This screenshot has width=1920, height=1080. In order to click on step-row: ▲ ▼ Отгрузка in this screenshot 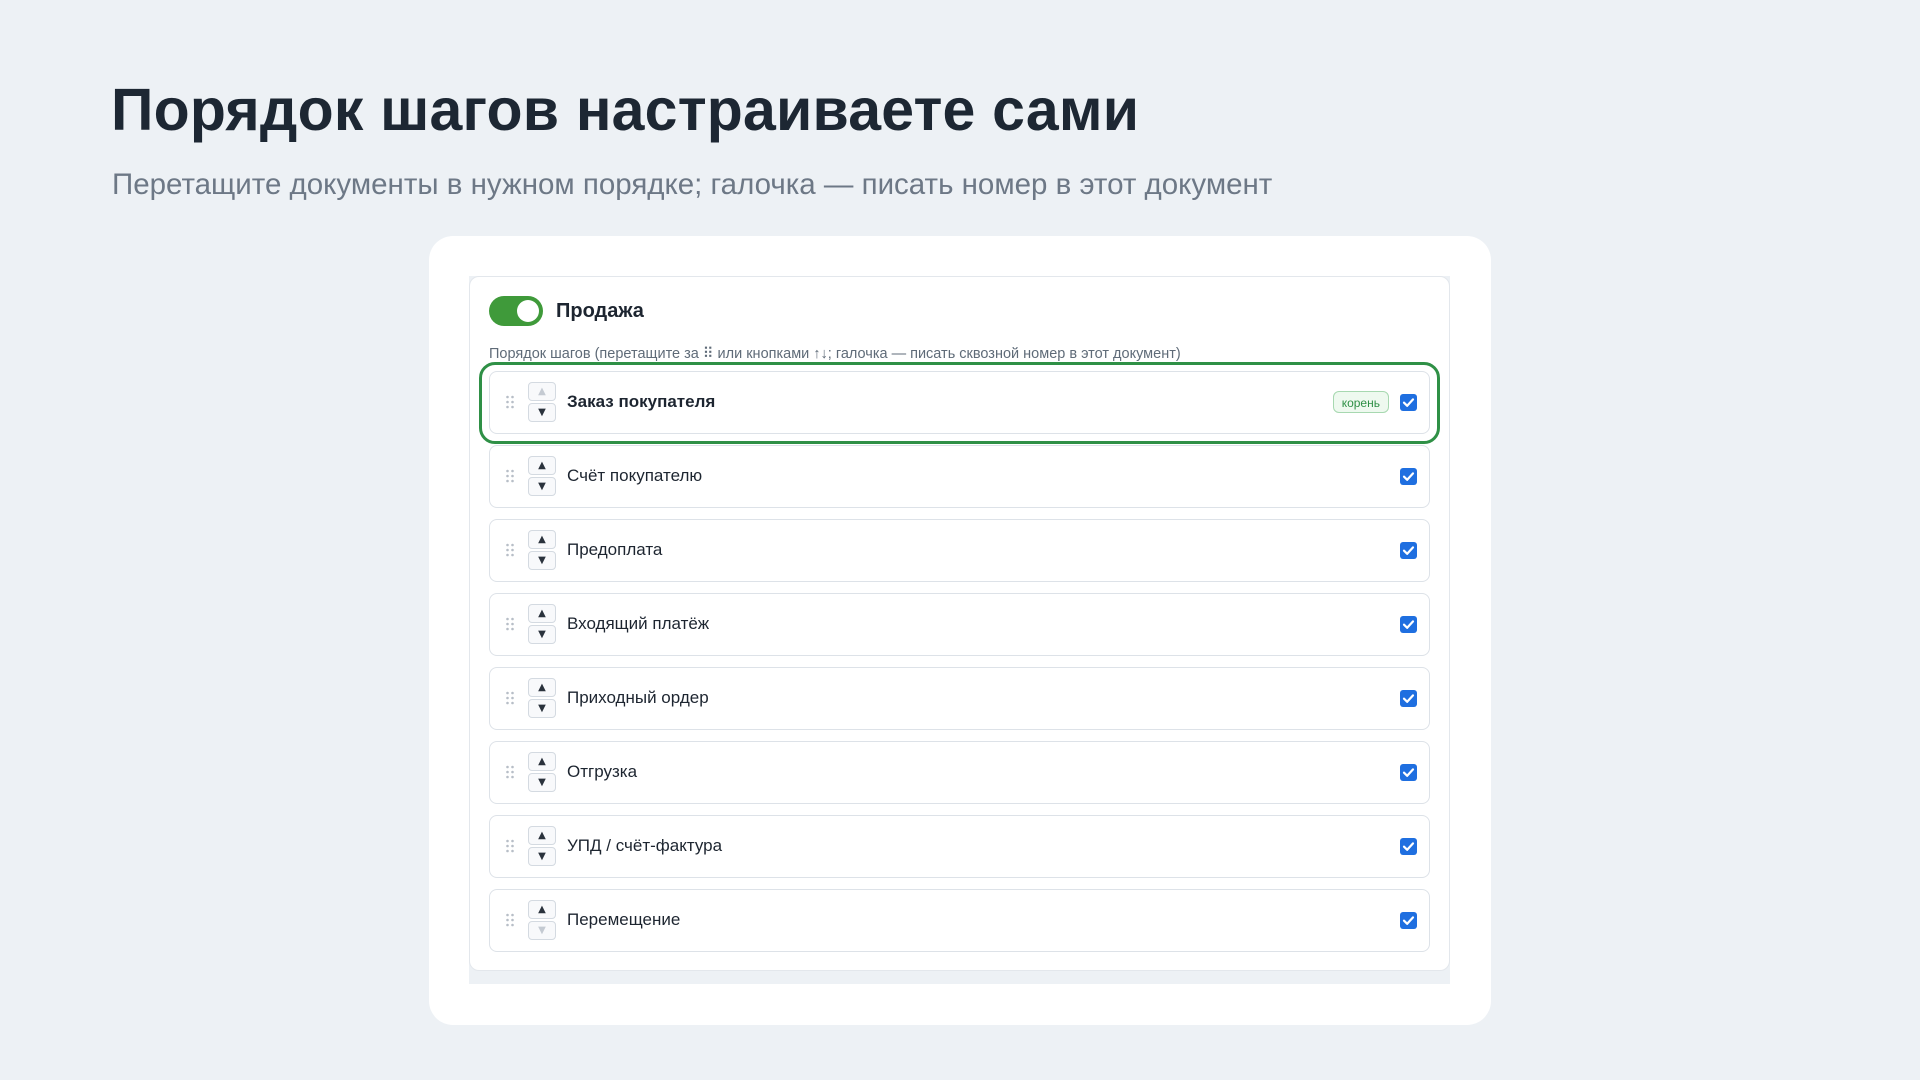, I will do `click(959, 772)`.